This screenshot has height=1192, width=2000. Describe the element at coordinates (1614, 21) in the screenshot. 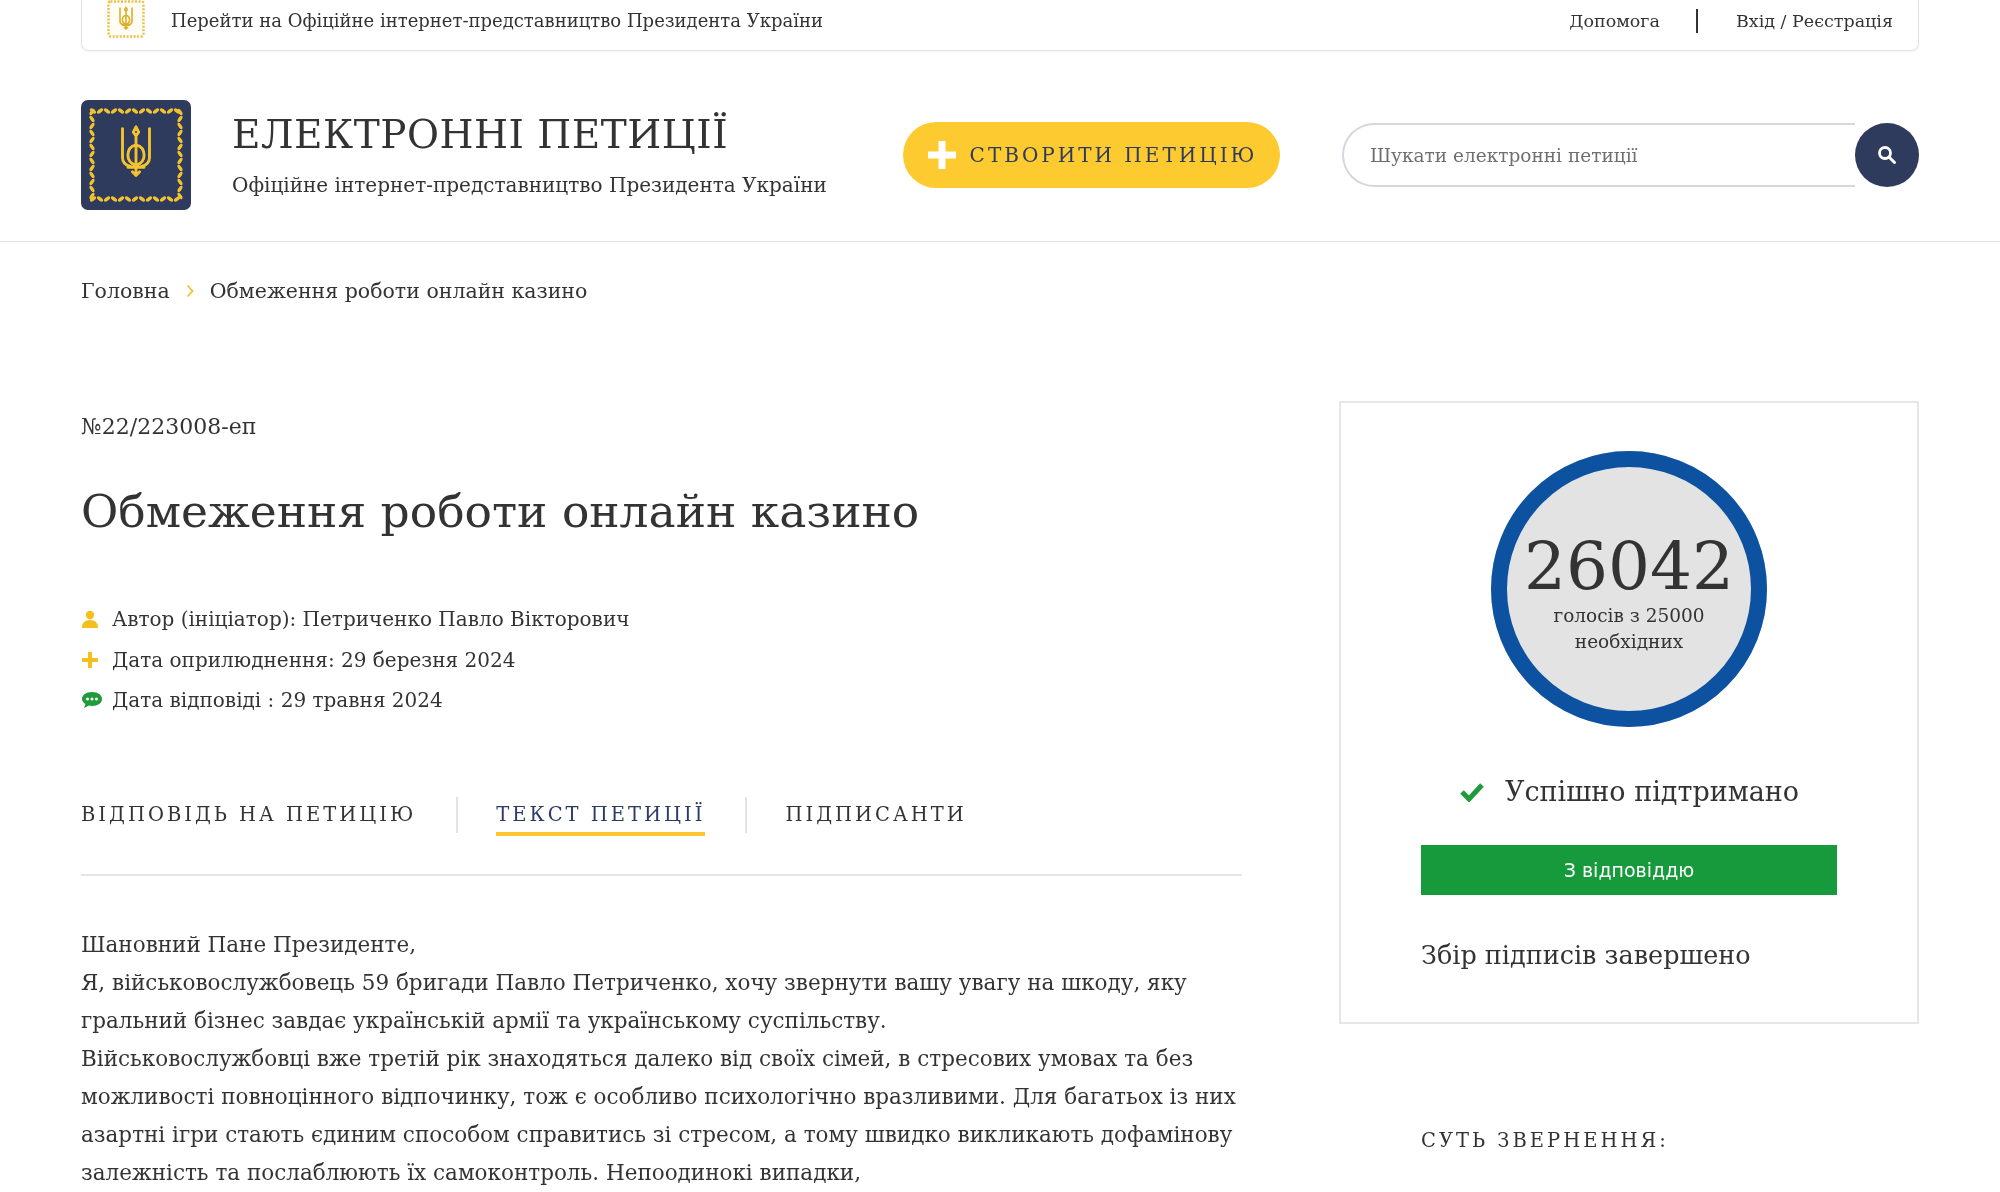

I see `help-link: Допомога` at that location.